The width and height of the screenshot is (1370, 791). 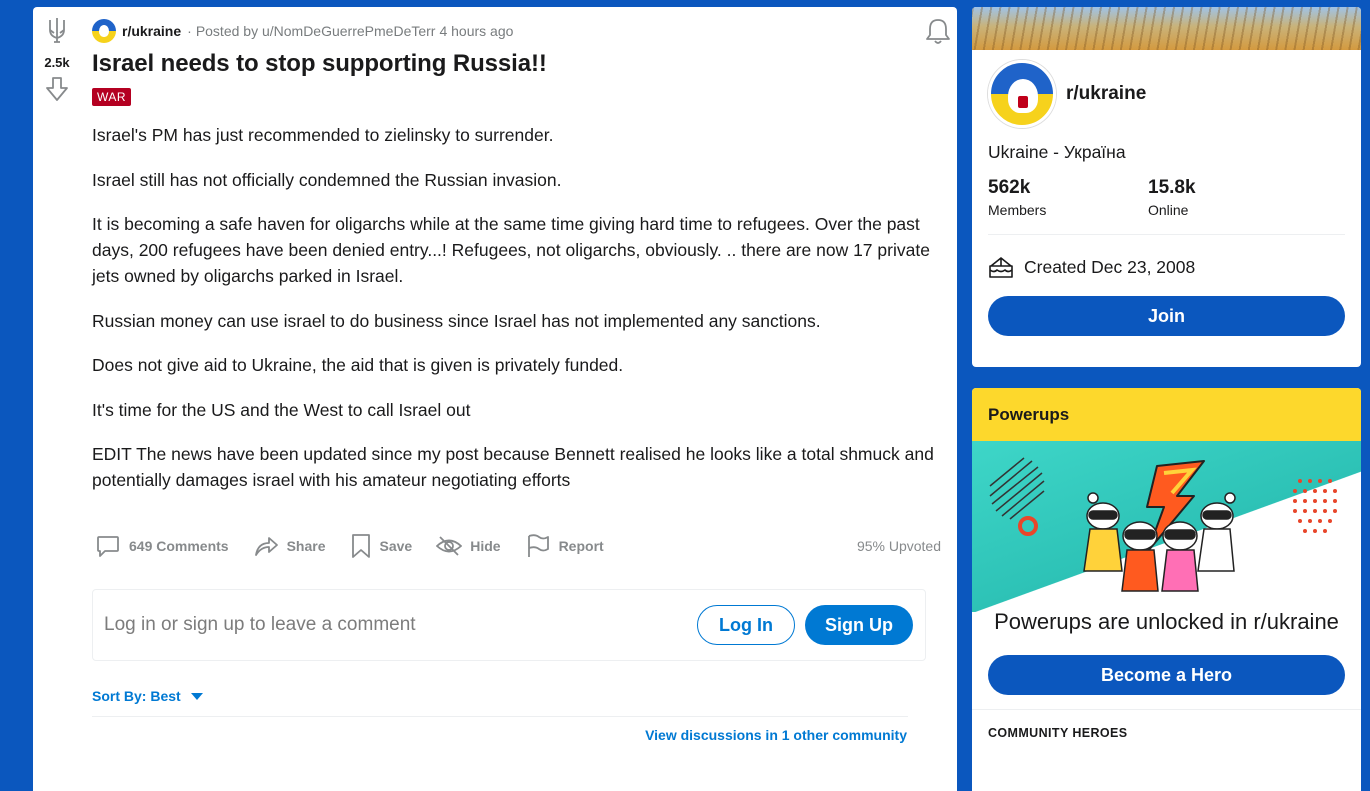 What do you see at coordinates (319, 63) in the screenshot?
I see `post-title: Israel needs to stop supporting Russia!!` at bounding box center [319, 63].